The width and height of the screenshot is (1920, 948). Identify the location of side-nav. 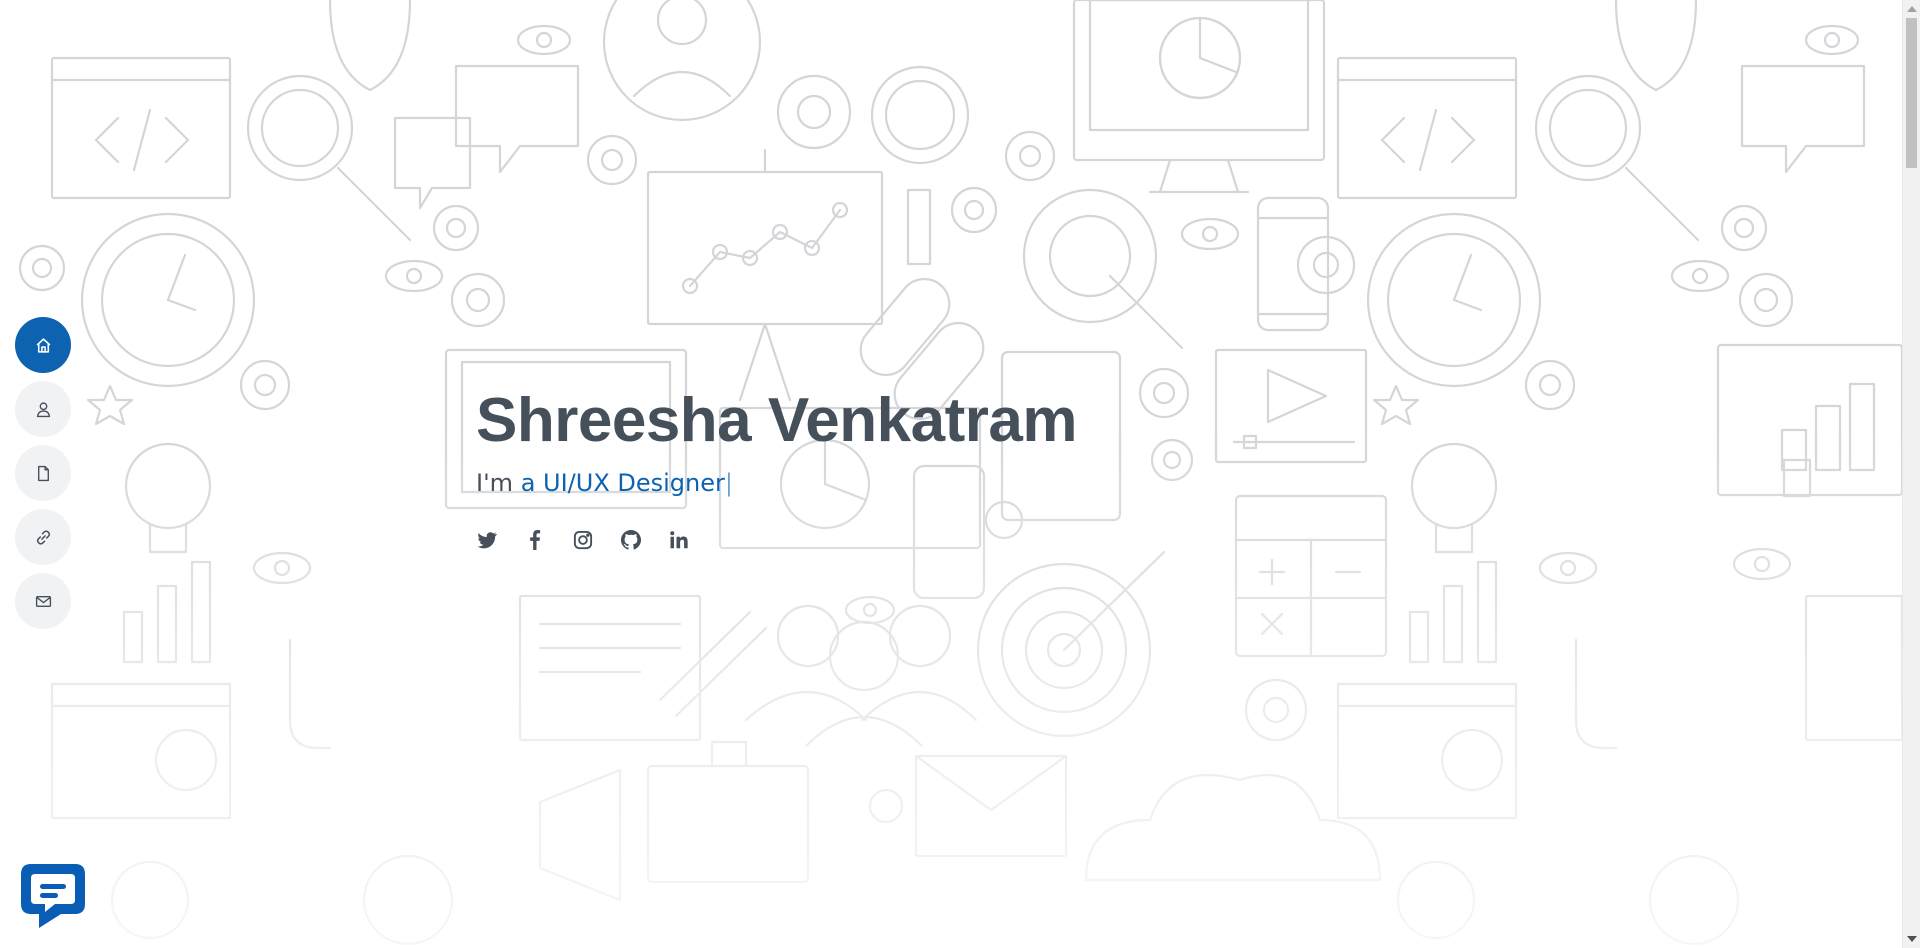
(43, 473).